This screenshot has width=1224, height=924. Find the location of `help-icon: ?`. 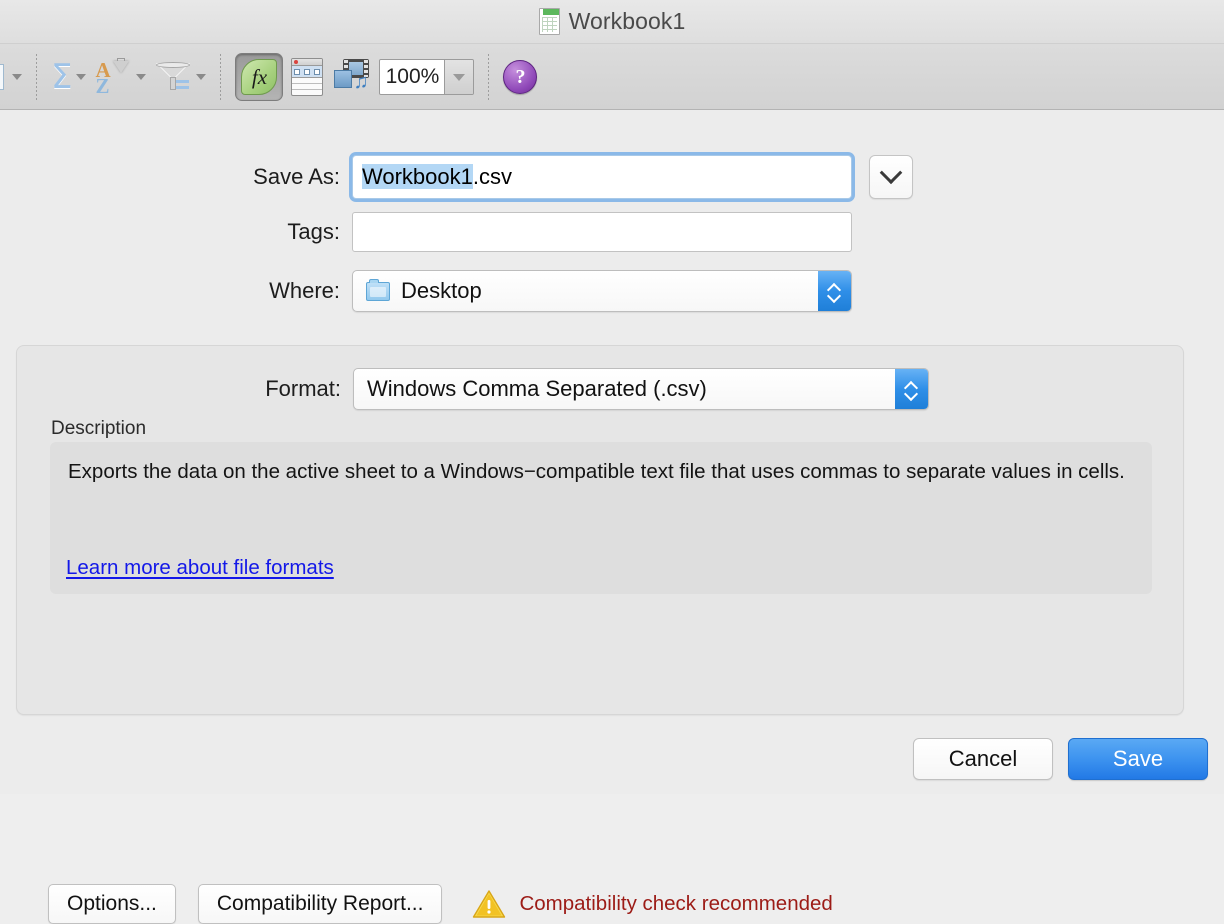

help-icon: ? is located at coordinates (520, 77).